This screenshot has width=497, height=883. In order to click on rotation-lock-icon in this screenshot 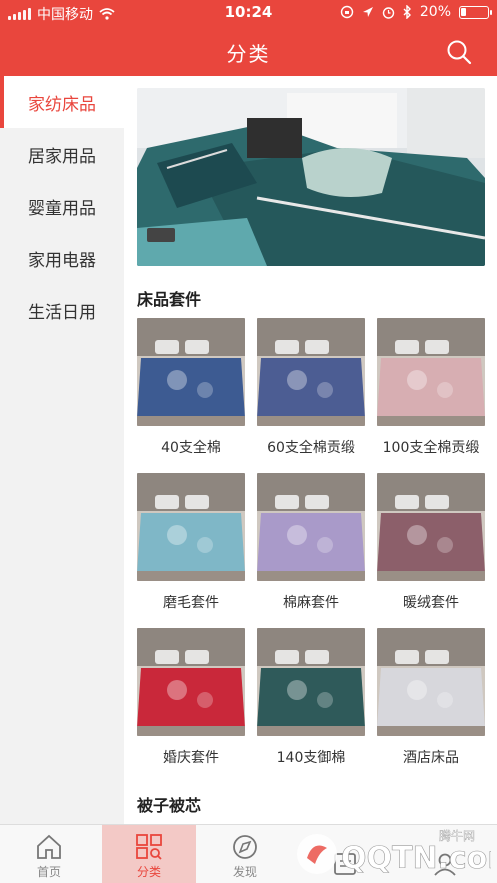, I will do `click(347, 12)`.